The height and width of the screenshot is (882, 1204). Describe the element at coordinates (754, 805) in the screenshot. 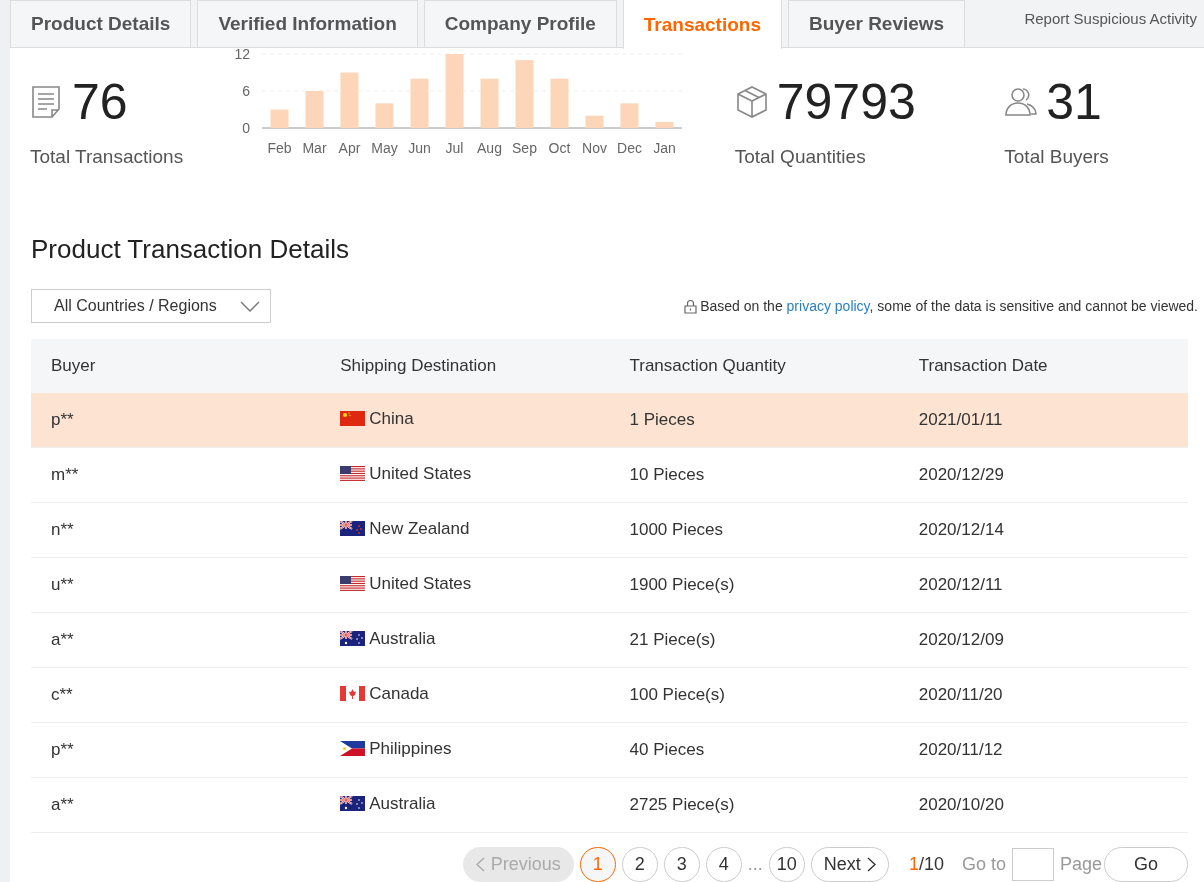

I see `quantity-cell: 2725 Piece(s)` at that location.